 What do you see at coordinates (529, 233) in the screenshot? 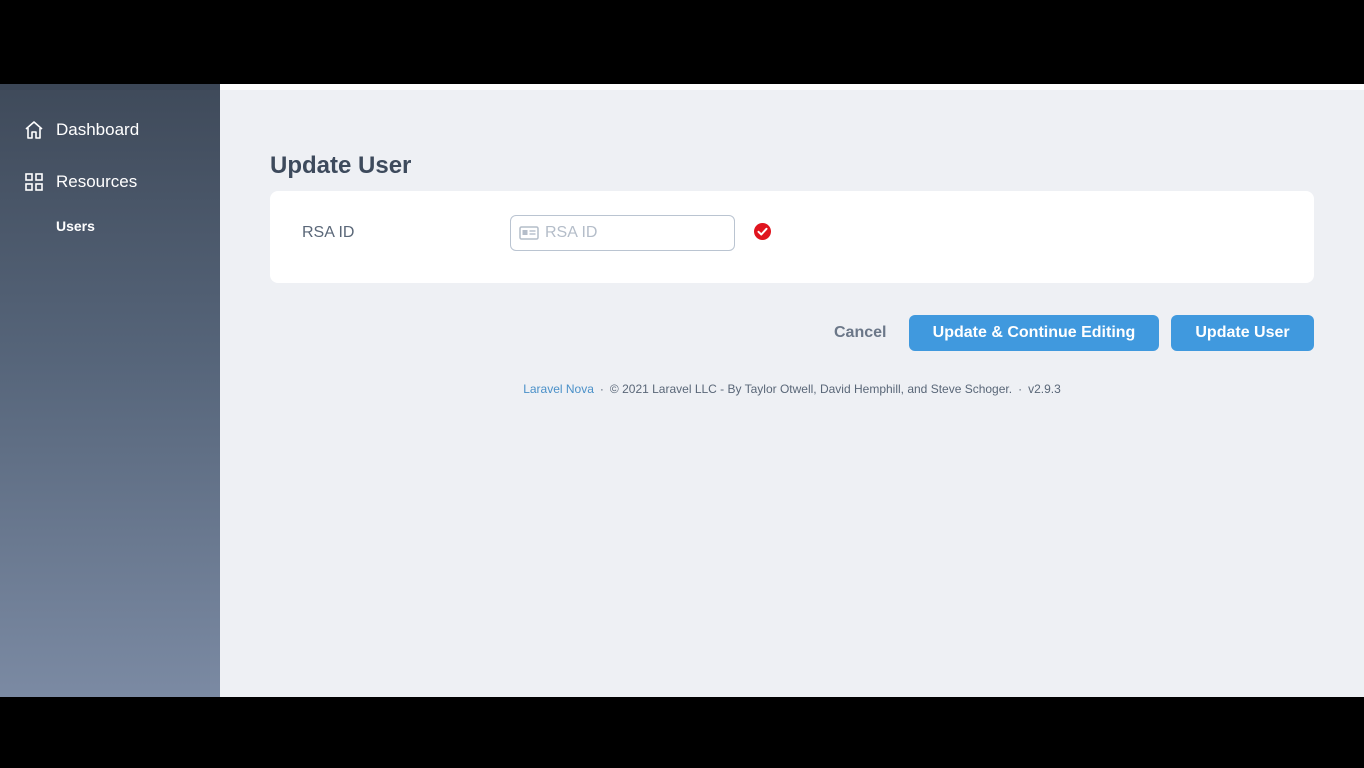
I see `id-card-icon` at bounding box center [529, 233].